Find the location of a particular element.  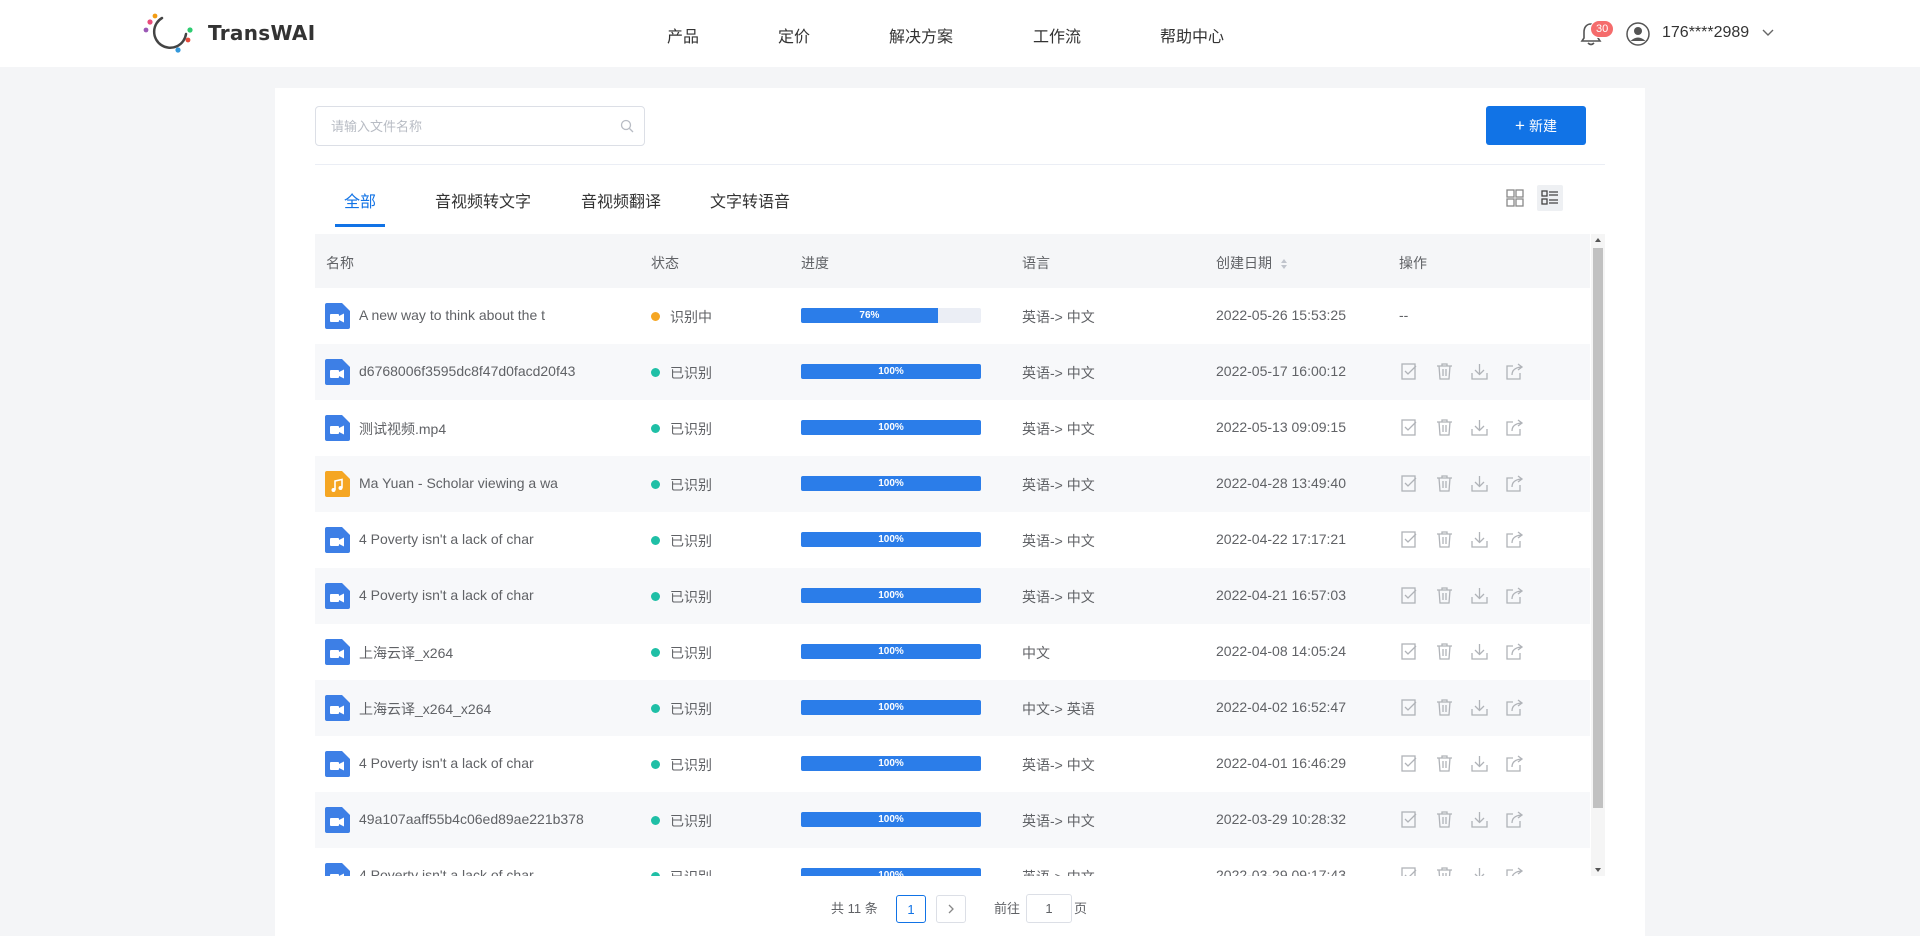

nav-item-solutions: 解决方案 is located at coordinates (921, 35).